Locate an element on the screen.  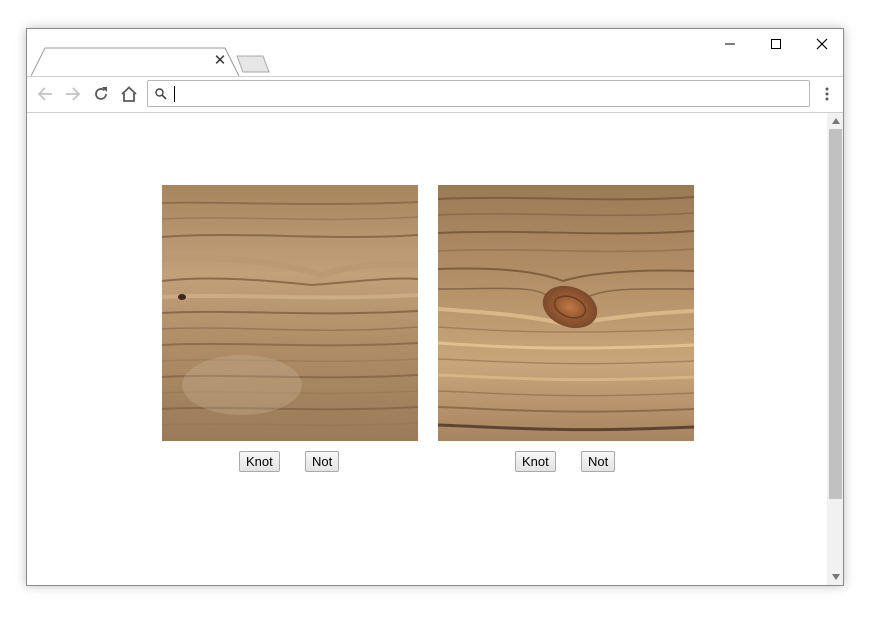
reload-button is located at coordinates (101, 94).